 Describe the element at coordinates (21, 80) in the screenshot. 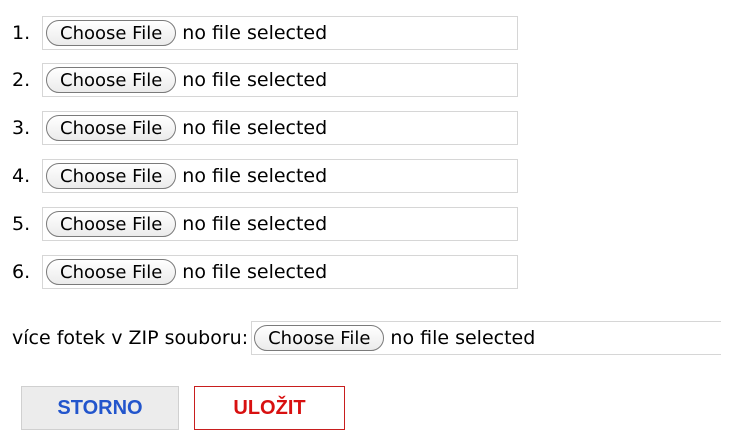

I see `row-number: 2.` at that location.